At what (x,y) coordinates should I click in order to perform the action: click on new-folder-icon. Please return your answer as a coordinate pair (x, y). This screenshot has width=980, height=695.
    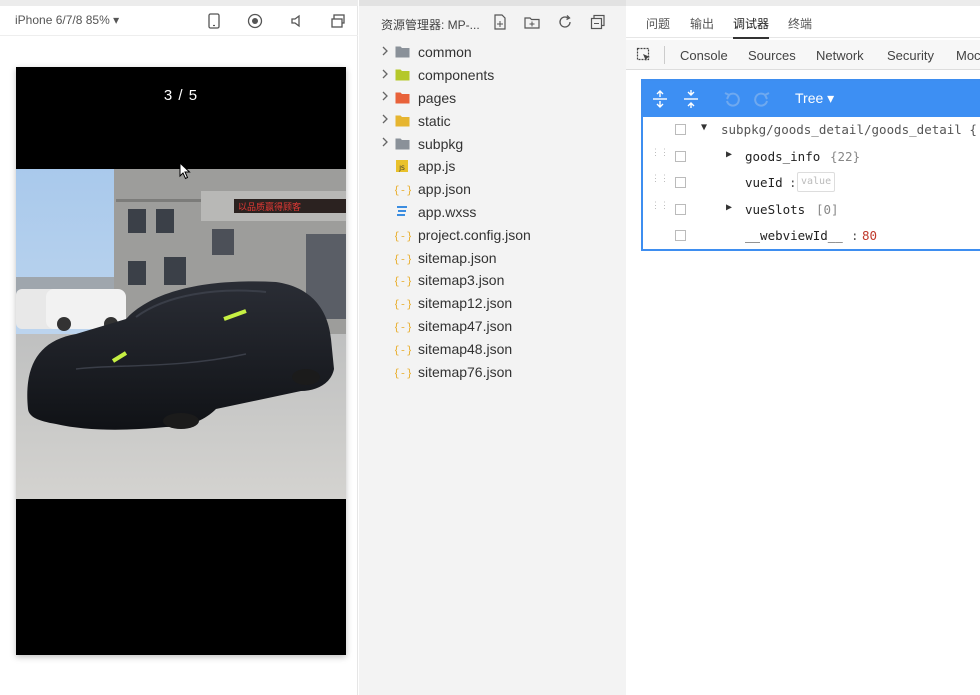
    Looking at the image, I should click on (532, 22).